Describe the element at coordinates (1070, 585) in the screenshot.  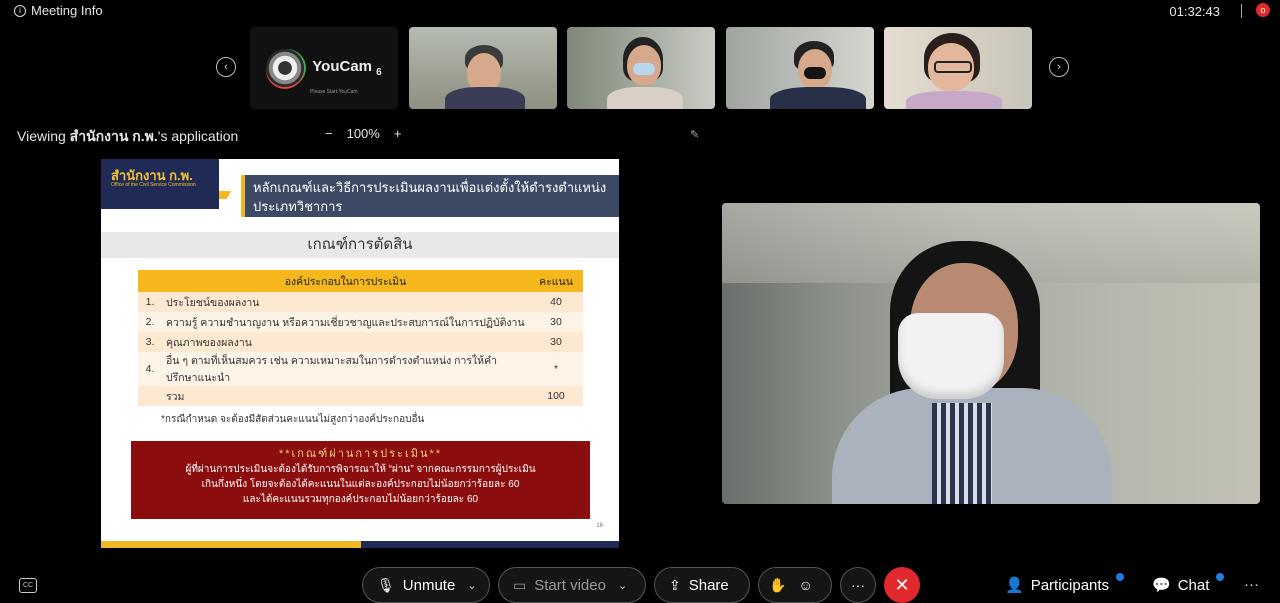
I see `participants-label: Participants` at that location.